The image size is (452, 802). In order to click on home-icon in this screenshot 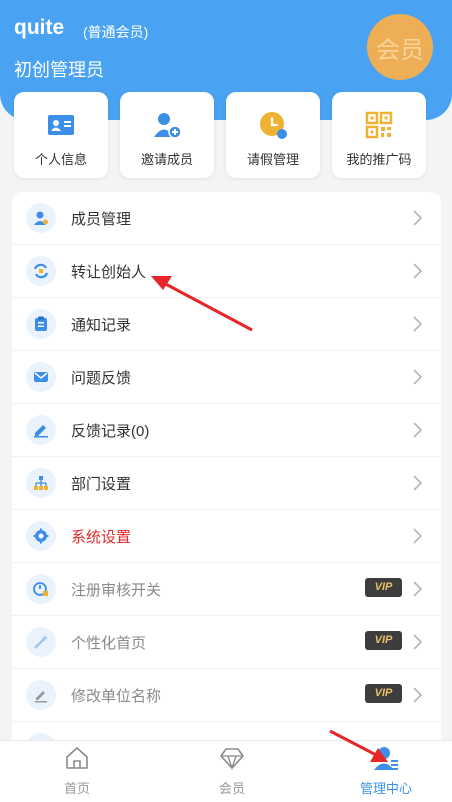, I will do `click(77, 758)`.